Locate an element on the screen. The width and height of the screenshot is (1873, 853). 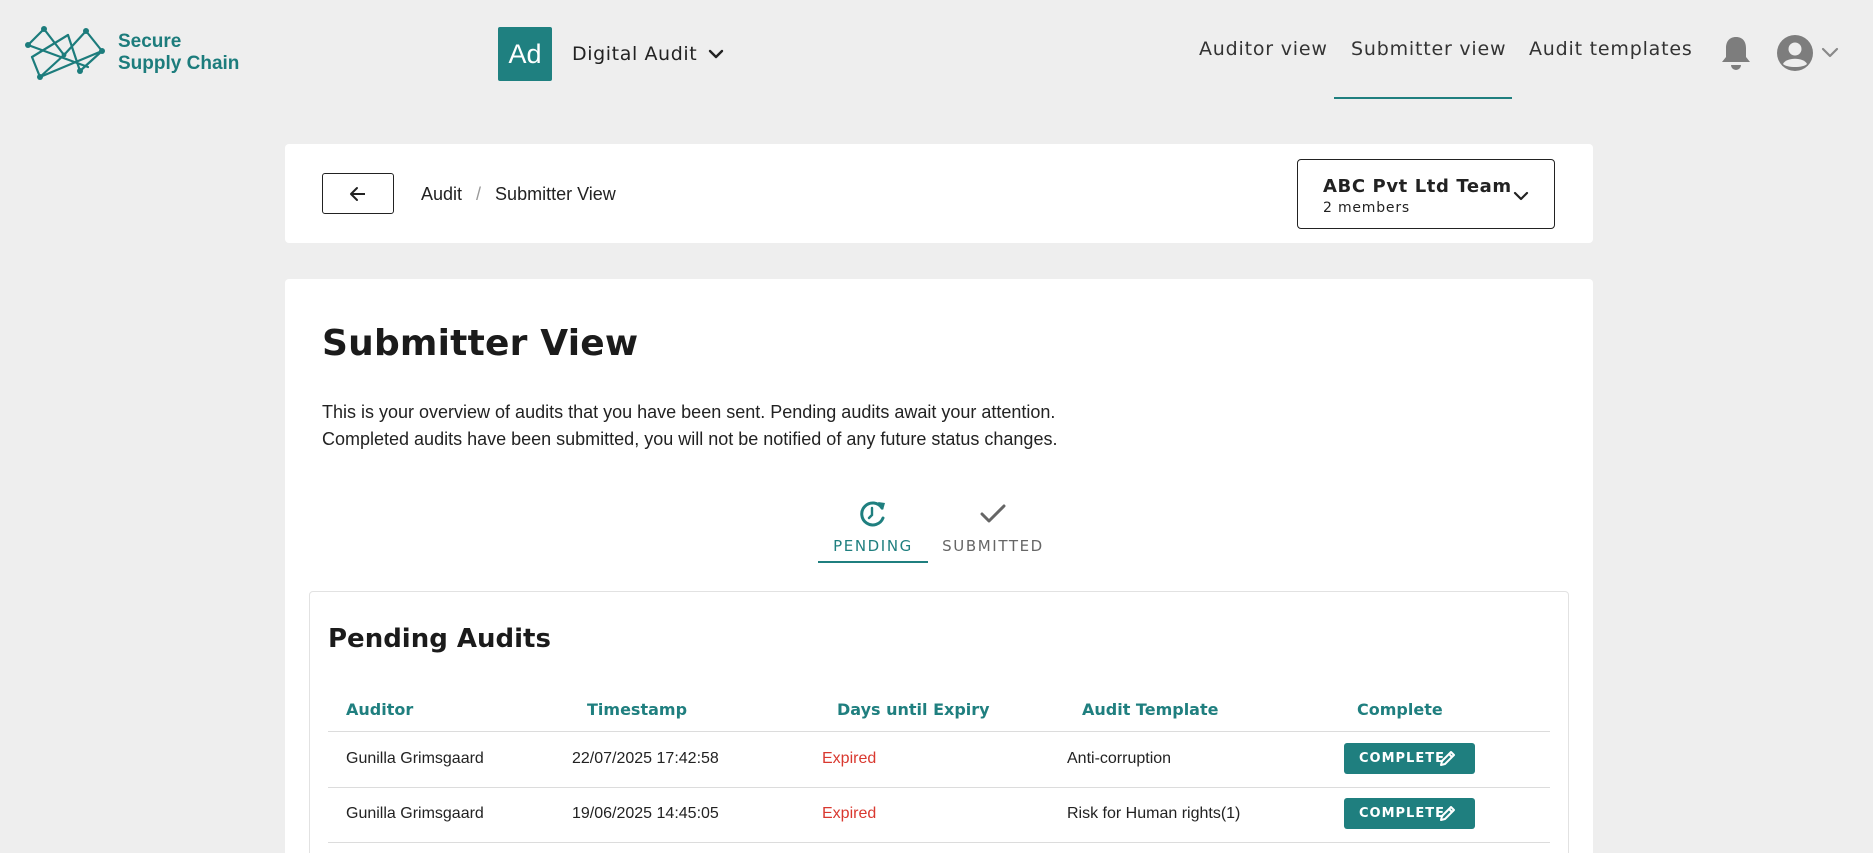
app-switcher: Ad Digital Audit is located at coordinates (611, 54).